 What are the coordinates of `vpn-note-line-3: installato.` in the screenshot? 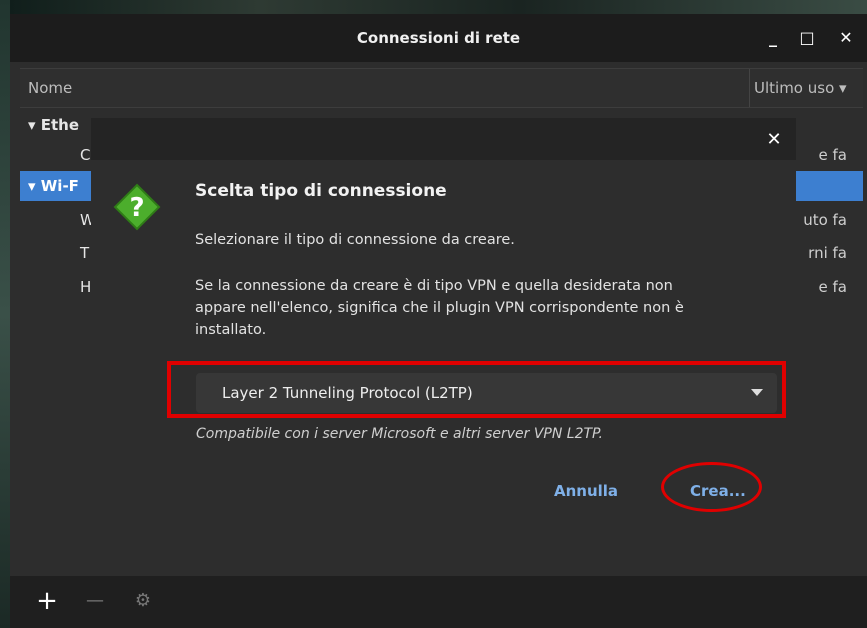 It's located at (231, 330).